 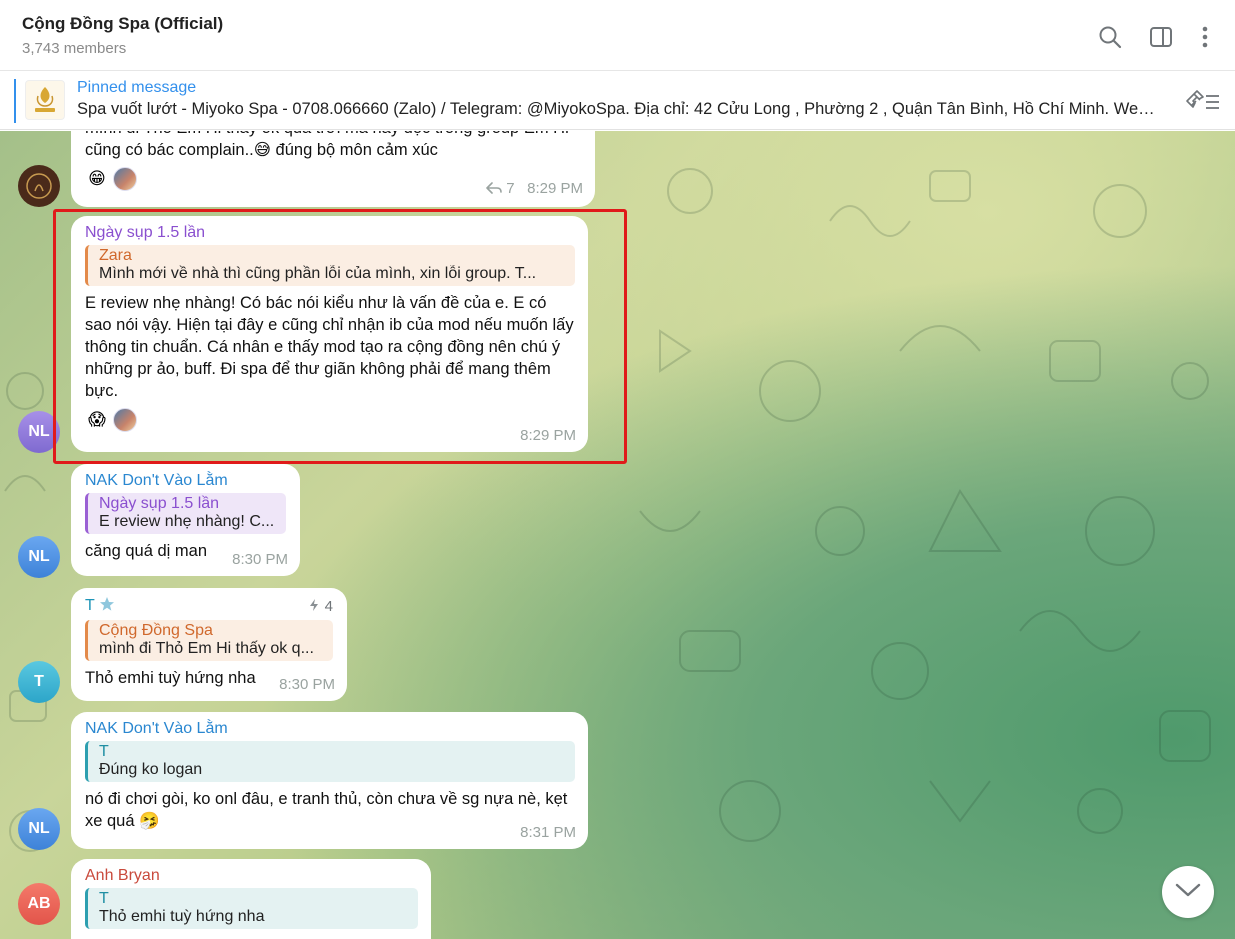 What do you see at coordinates (494, 190) in the screenshot?
I see `reply-arrow-icon` at bounding box center [494, 190].